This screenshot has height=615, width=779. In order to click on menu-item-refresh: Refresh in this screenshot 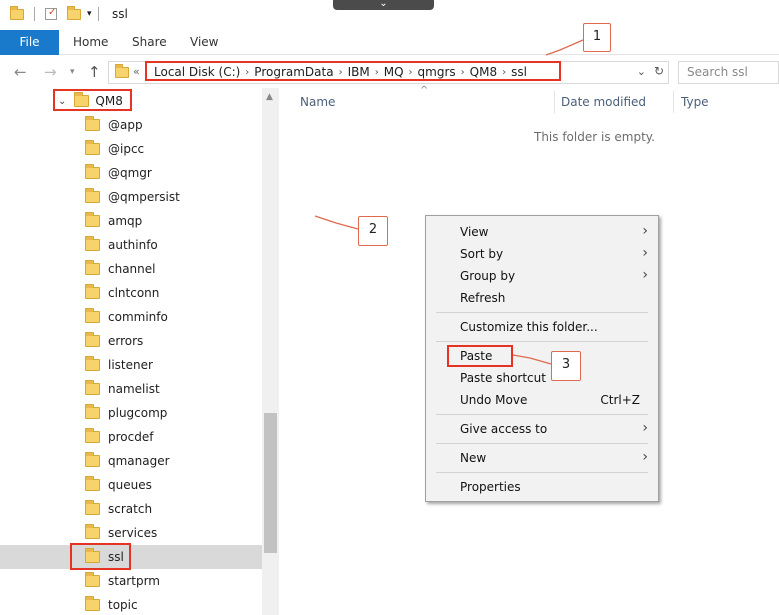, I will do `click(482, 298)`.